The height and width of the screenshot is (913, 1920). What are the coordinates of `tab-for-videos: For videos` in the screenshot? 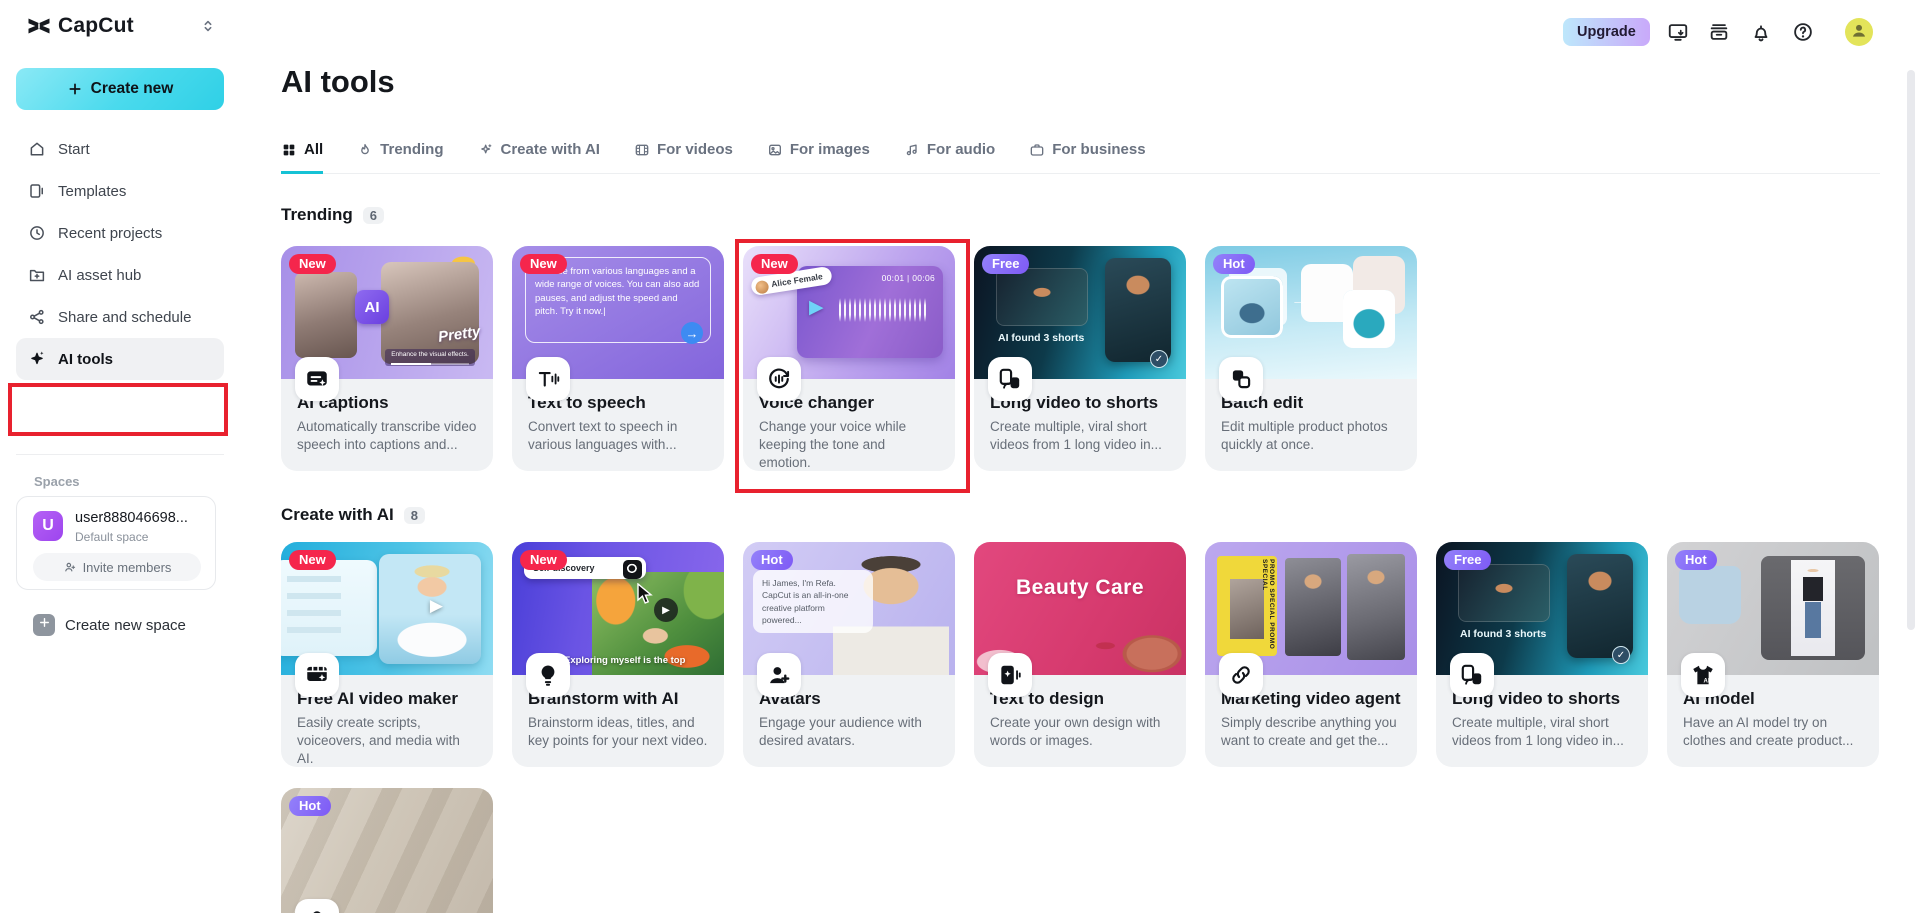 It's located at (683, 157).